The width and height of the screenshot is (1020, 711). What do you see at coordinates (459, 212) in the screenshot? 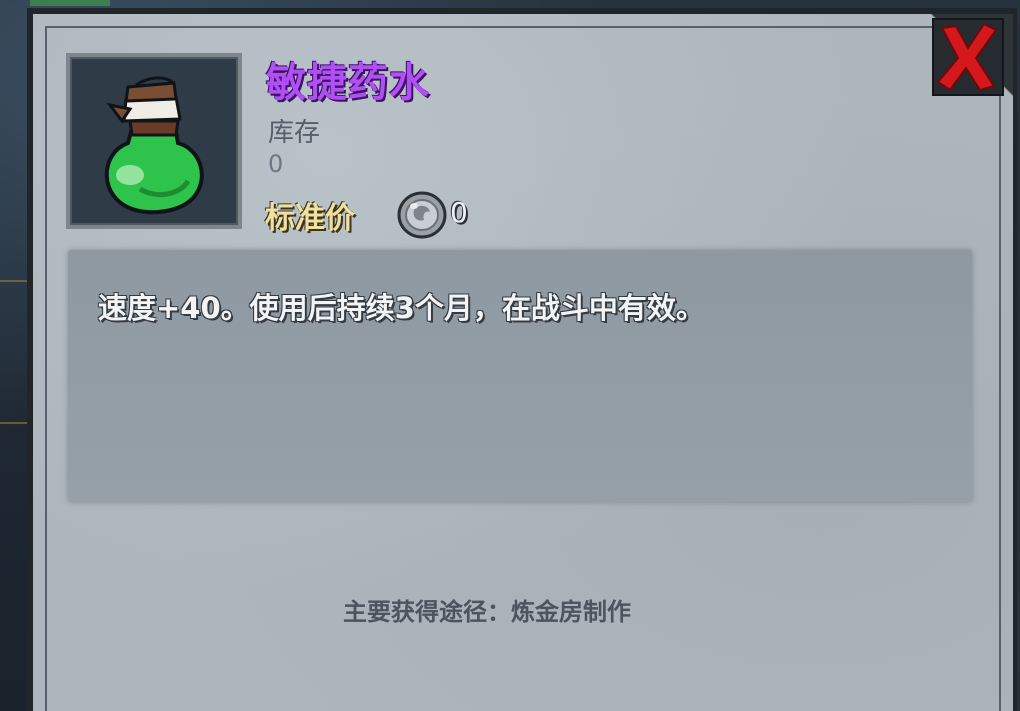
I see `price-value: 0` at bounding box center [459, 212].